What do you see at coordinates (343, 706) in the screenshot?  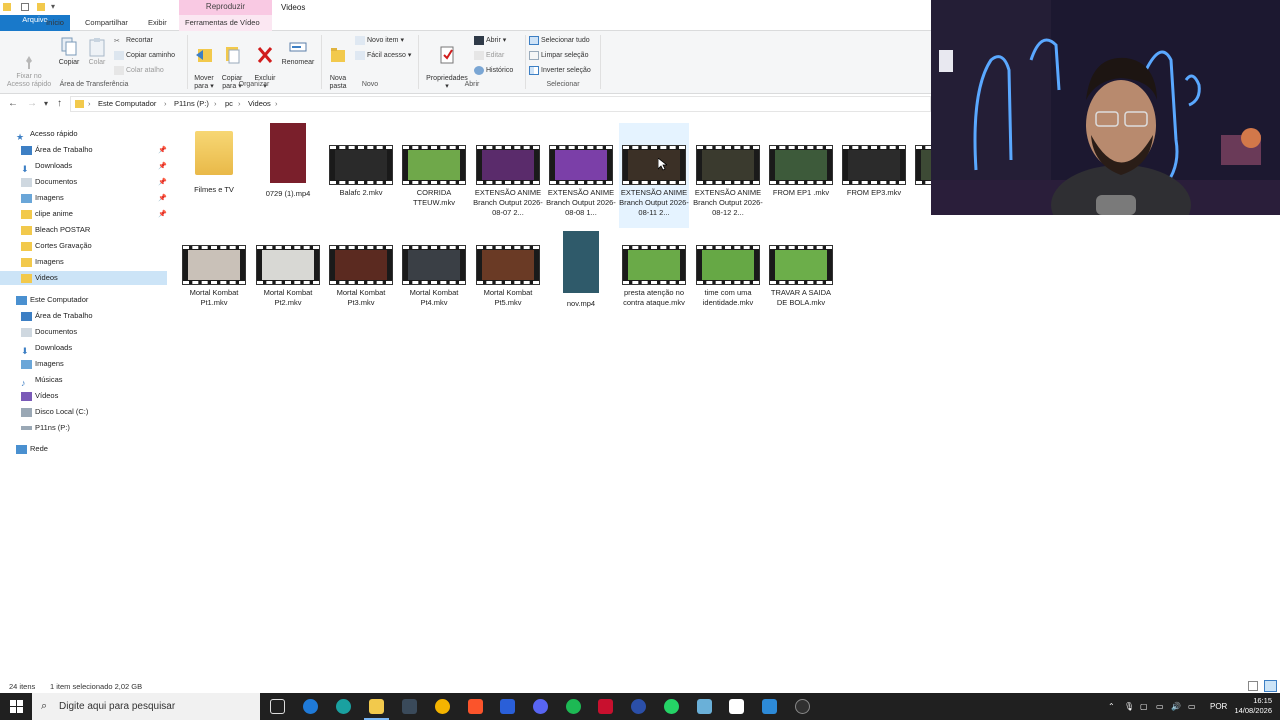 I see `edge-icon` at bounding box center [343, 706].